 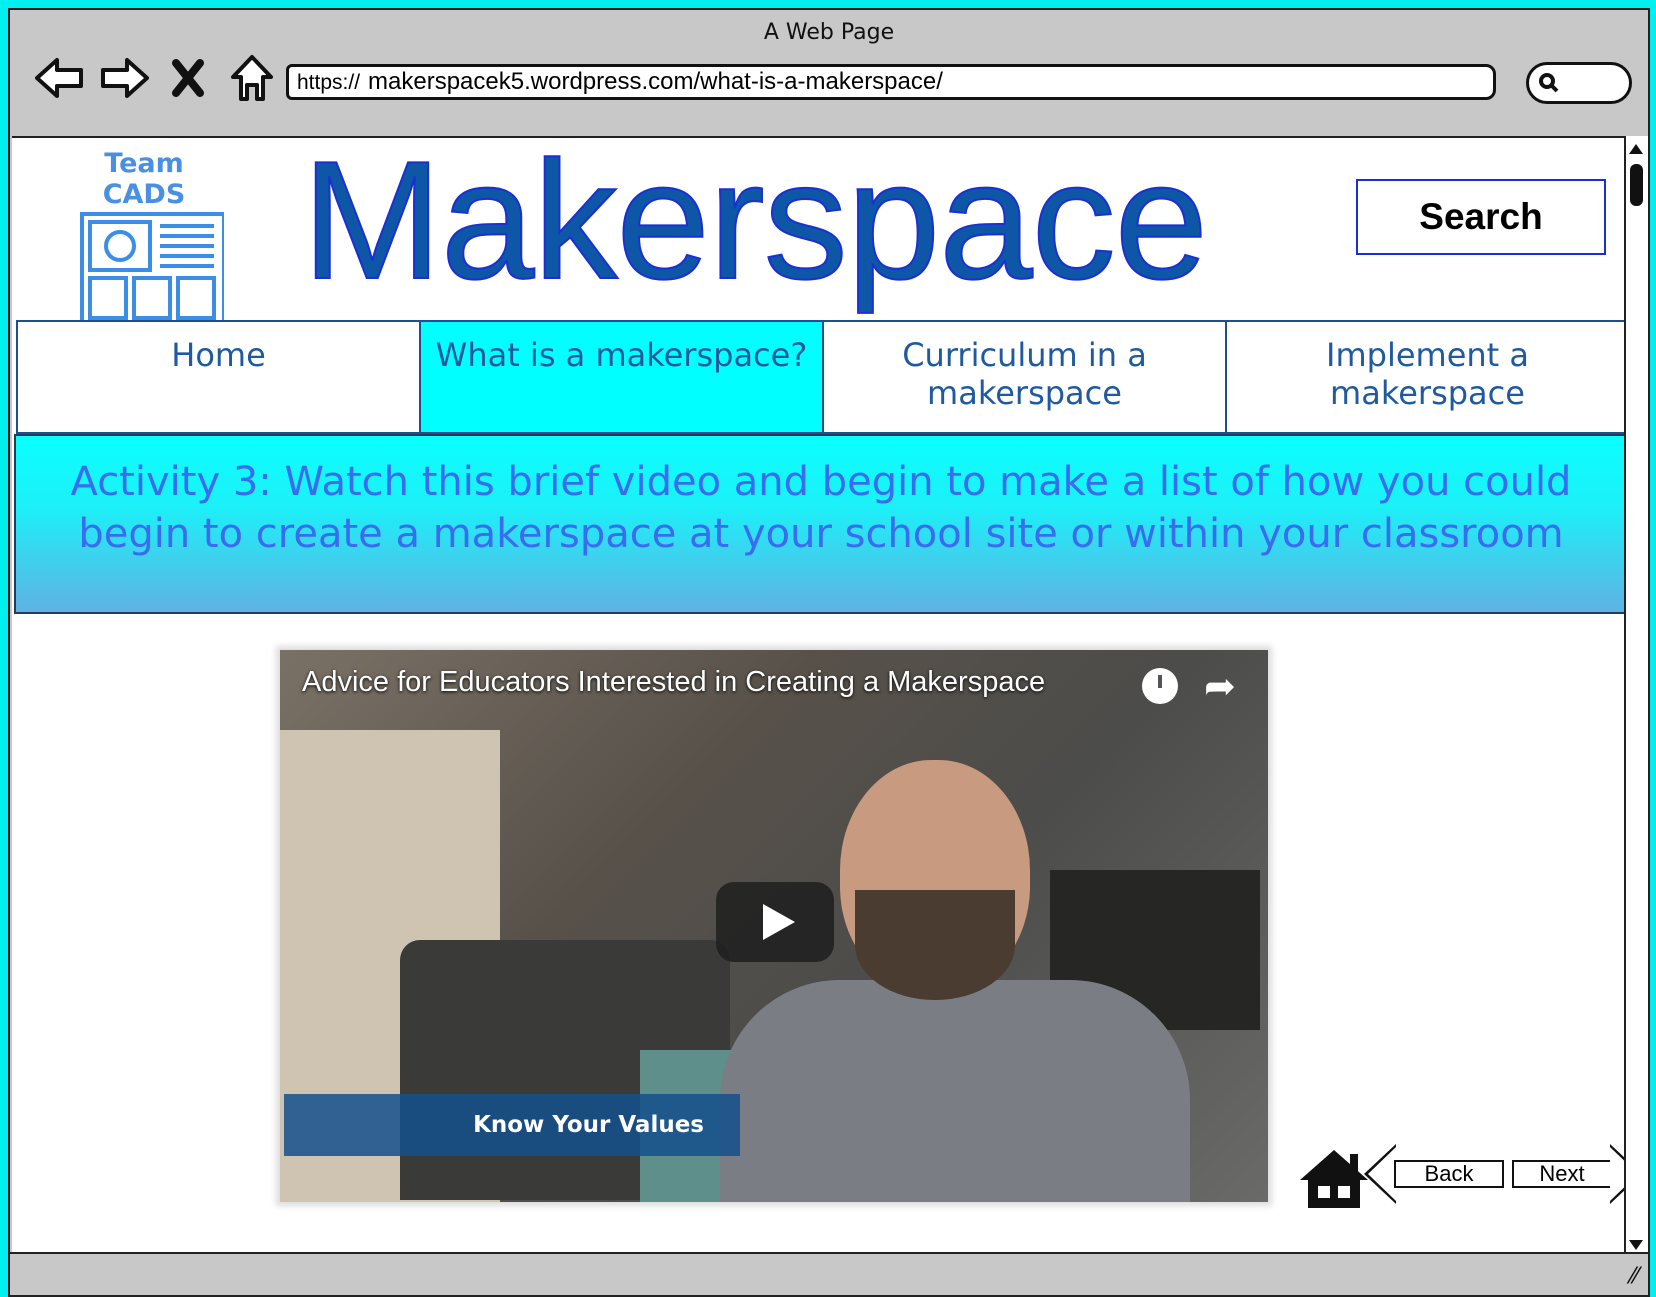 I want to click on home-button-icon, so click(x=1334, y=1180).